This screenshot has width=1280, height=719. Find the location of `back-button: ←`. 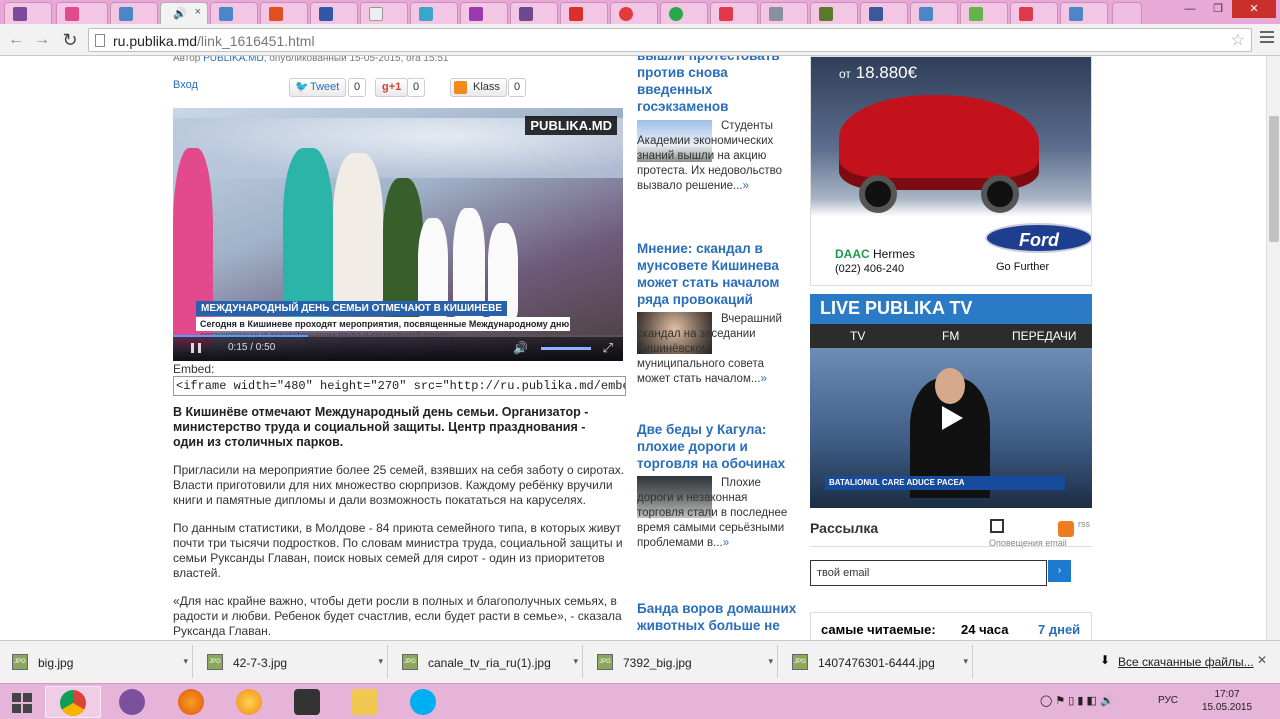

back-button: ← is located at coordinates (16, 40).